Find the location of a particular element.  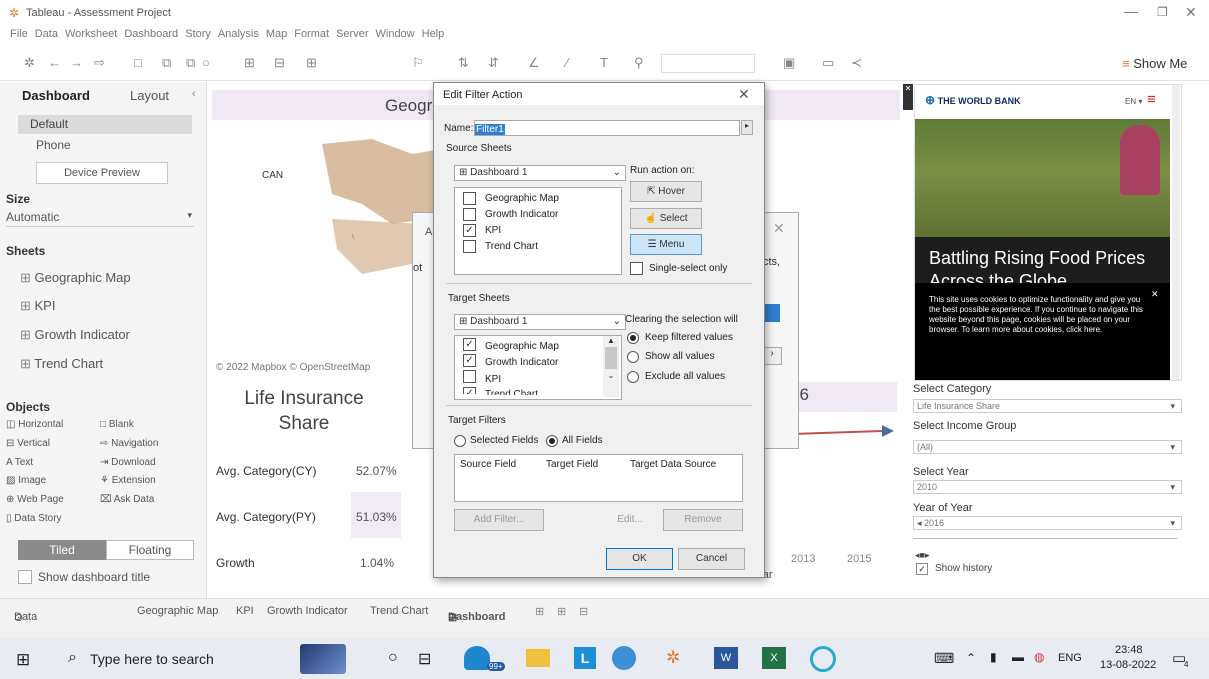

pin-icon: ⚲ is located at coordinates (639, 63).